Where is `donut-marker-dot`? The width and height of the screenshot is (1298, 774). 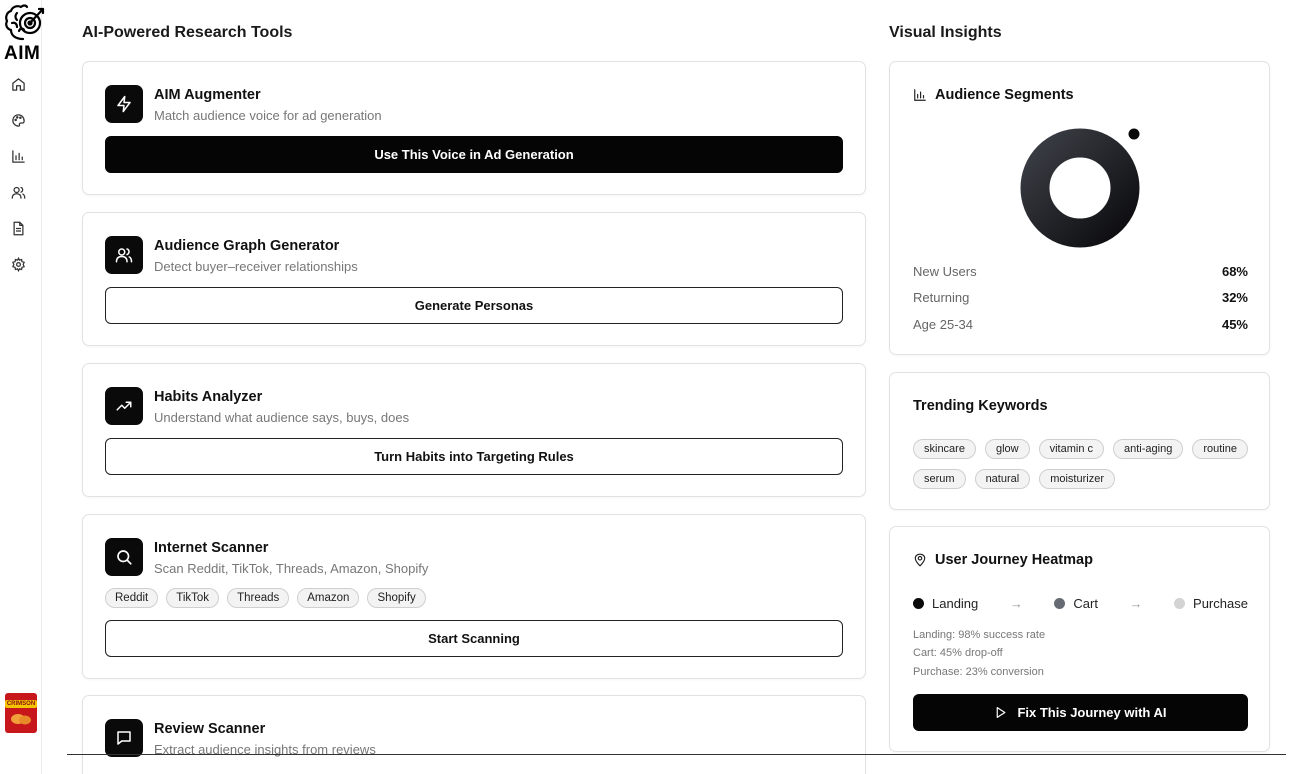 donut-marker-dot is located at coordinates (1134, 134).